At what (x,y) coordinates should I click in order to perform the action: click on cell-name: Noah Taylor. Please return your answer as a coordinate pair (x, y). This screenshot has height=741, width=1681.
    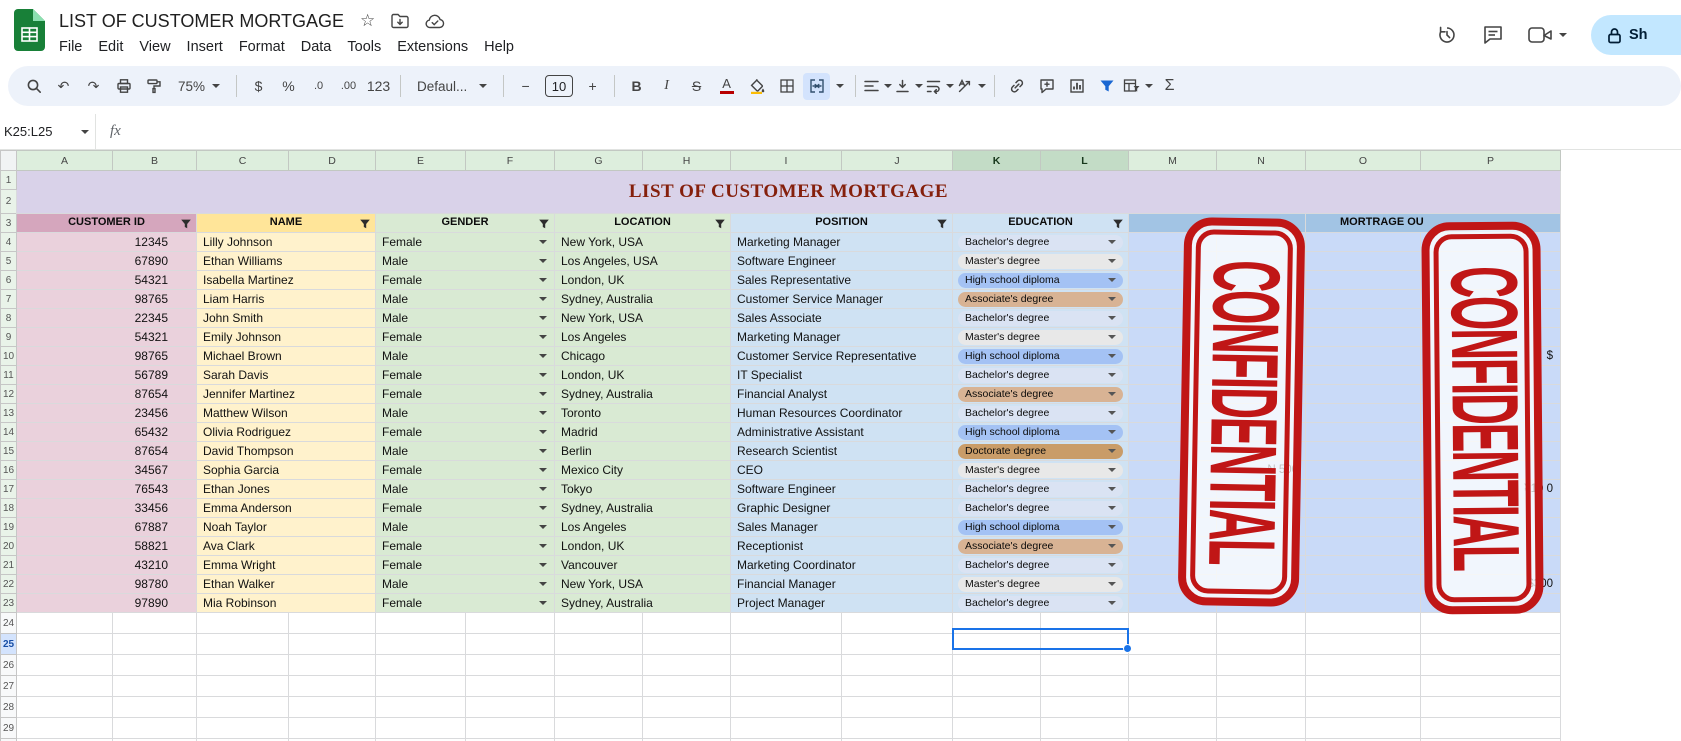
    Looking at the image, I should click on (286, 527).